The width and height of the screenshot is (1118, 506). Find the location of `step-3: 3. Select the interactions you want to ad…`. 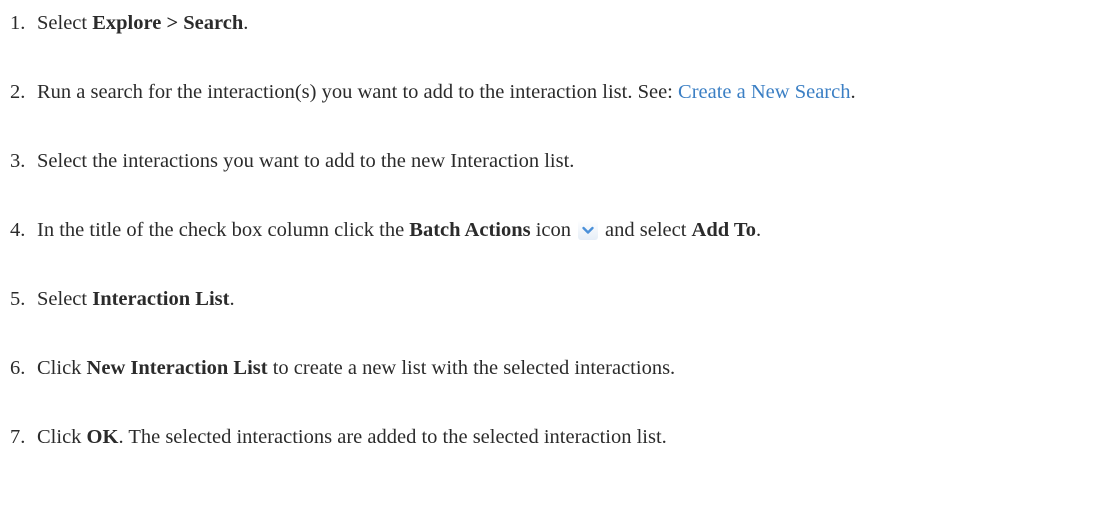

step-3: 3. Select the interactions you want to ad… is located at coordinates (292, 161).